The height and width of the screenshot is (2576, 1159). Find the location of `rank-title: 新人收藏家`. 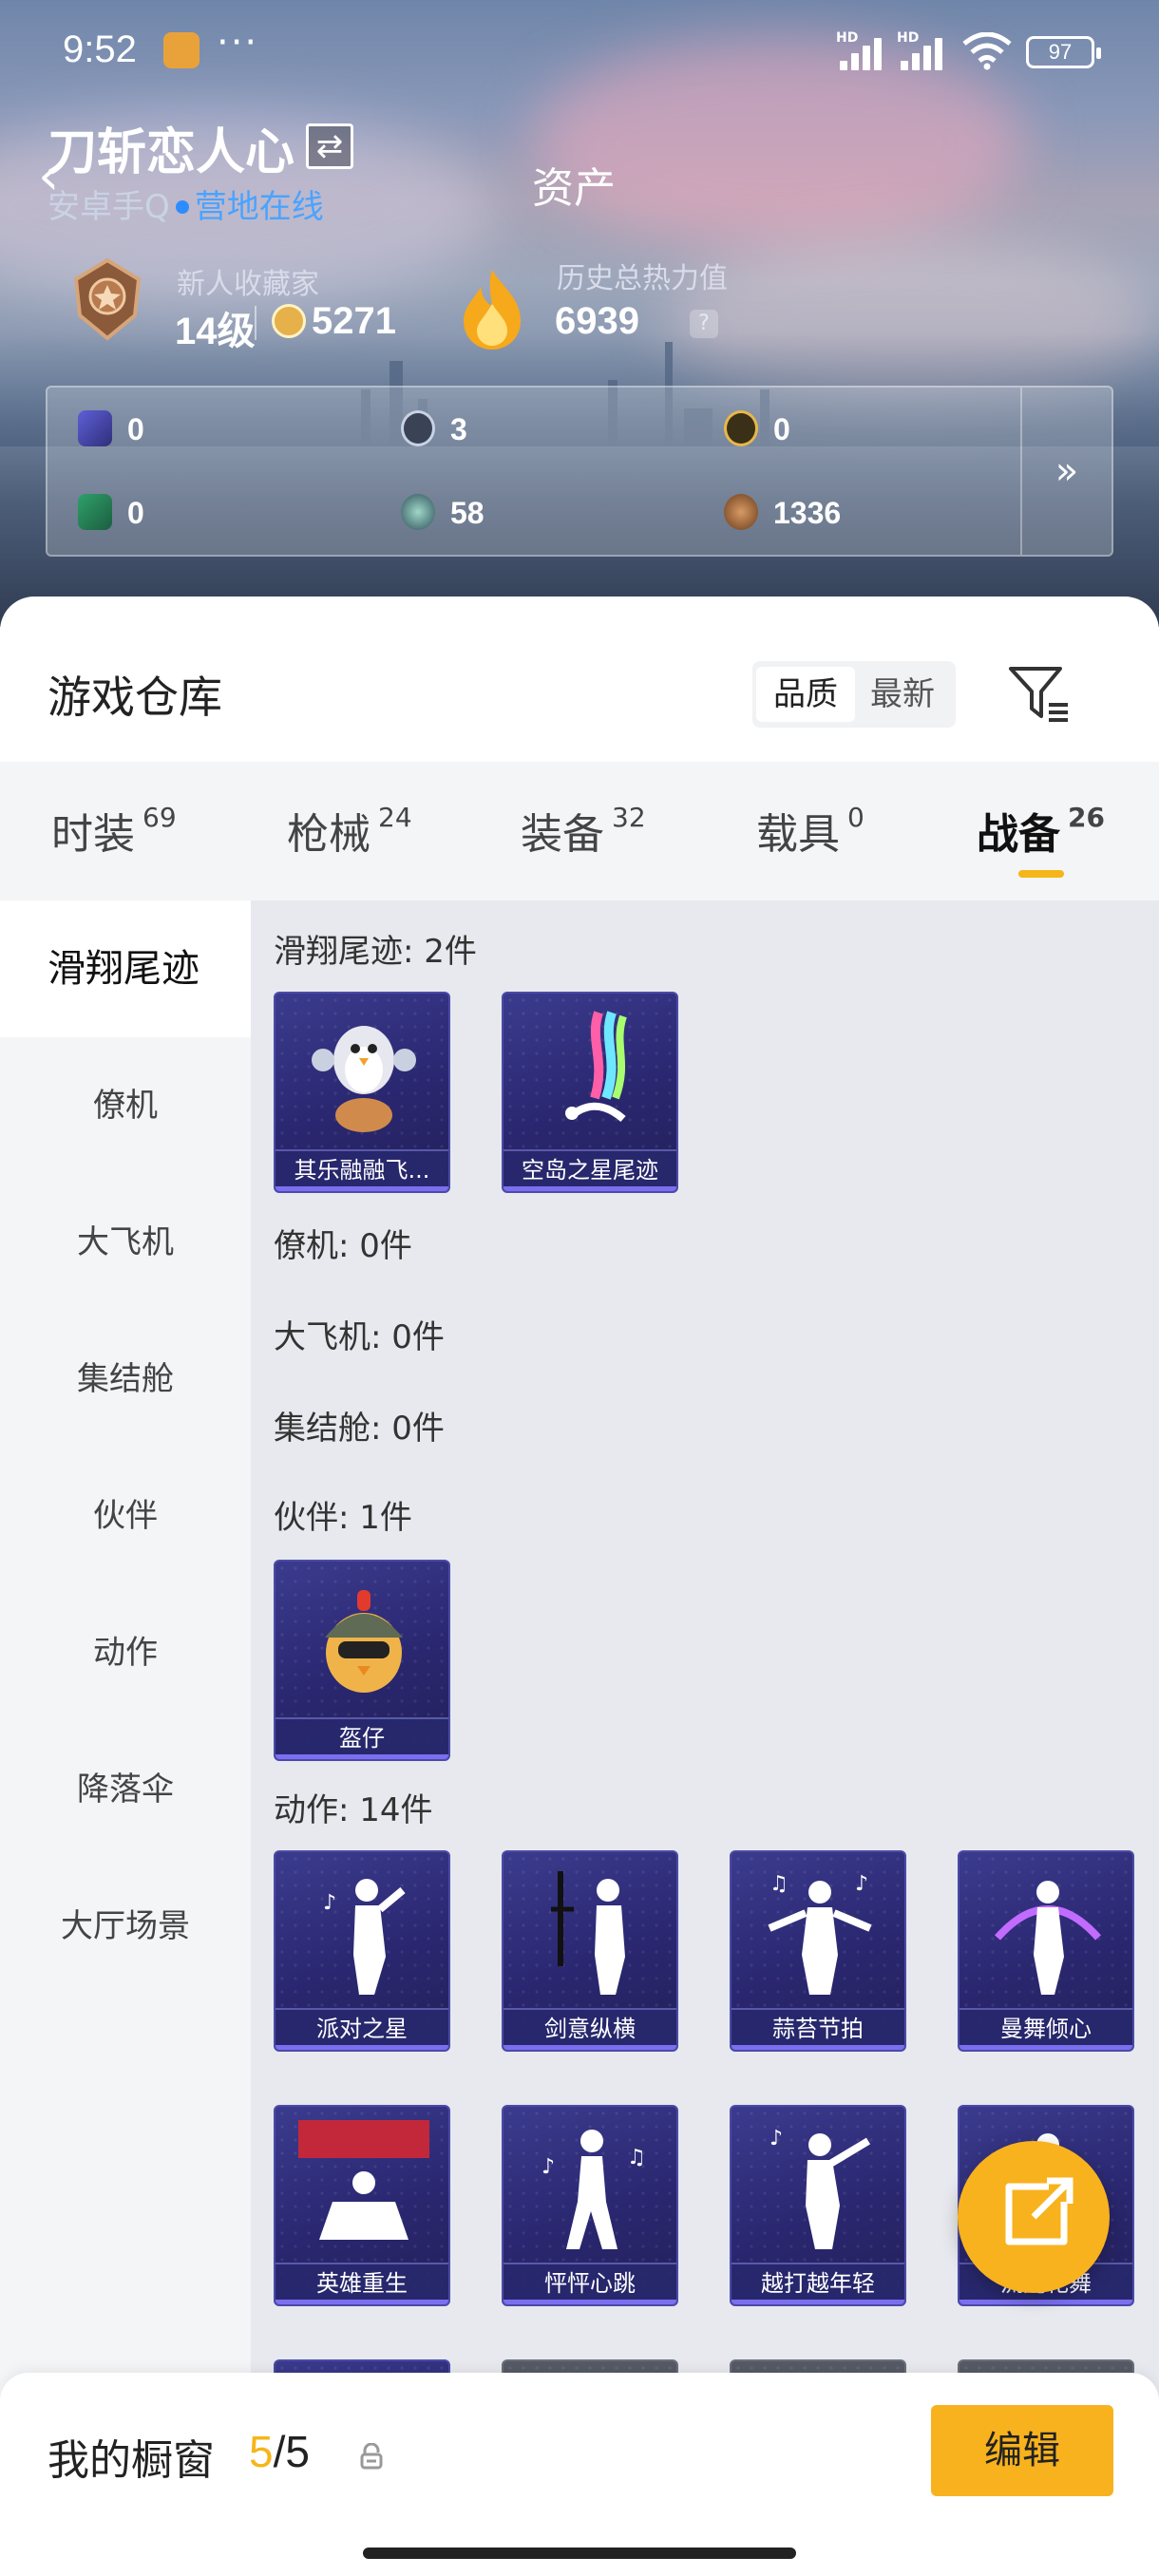

rank-title: 新人收藏家 is located at coordinates (248, 284).